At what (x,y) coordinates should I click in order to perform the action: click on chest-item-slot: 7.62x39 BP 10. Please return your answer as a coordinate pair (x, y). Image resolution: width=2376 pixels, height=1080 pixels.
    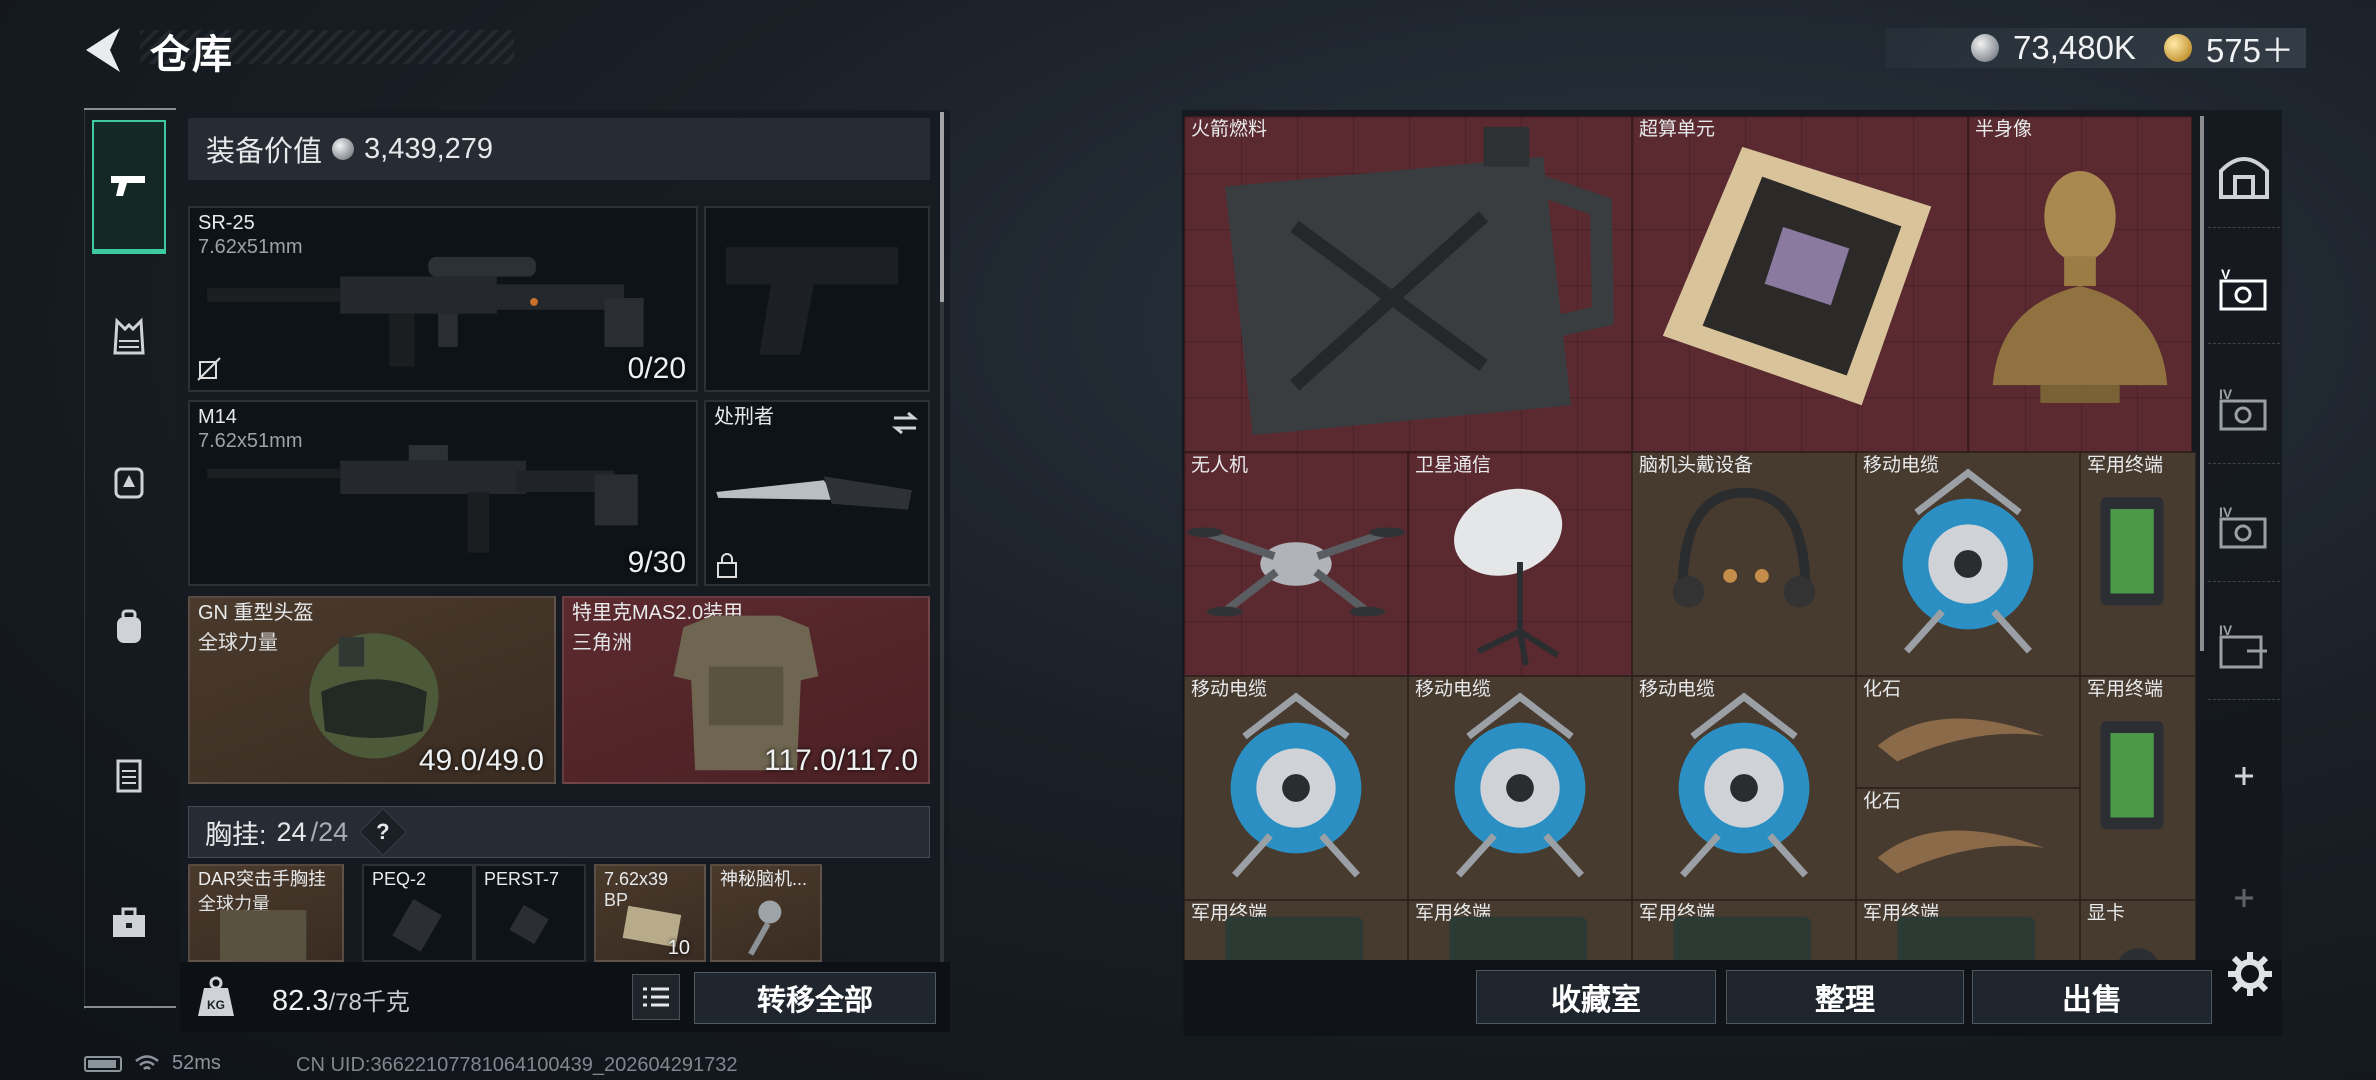
    Looking at the image, I should click on (650, 913).